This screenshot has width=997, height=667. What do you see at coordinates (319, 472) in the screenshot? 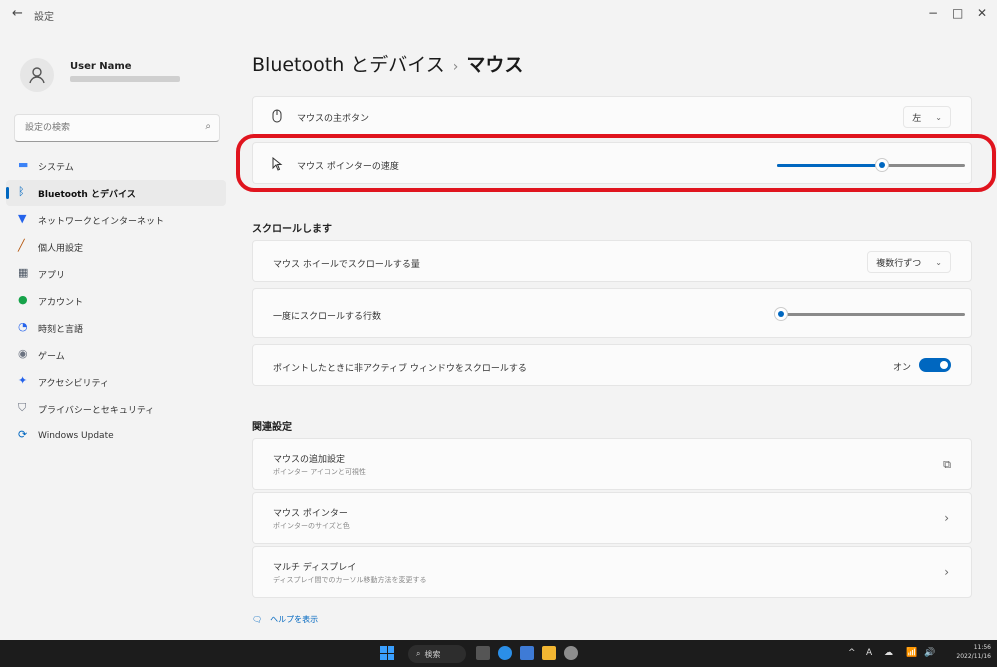
I see `related-item-sub: ポインター アイコンと可視性` at bounding box center [319, 472].